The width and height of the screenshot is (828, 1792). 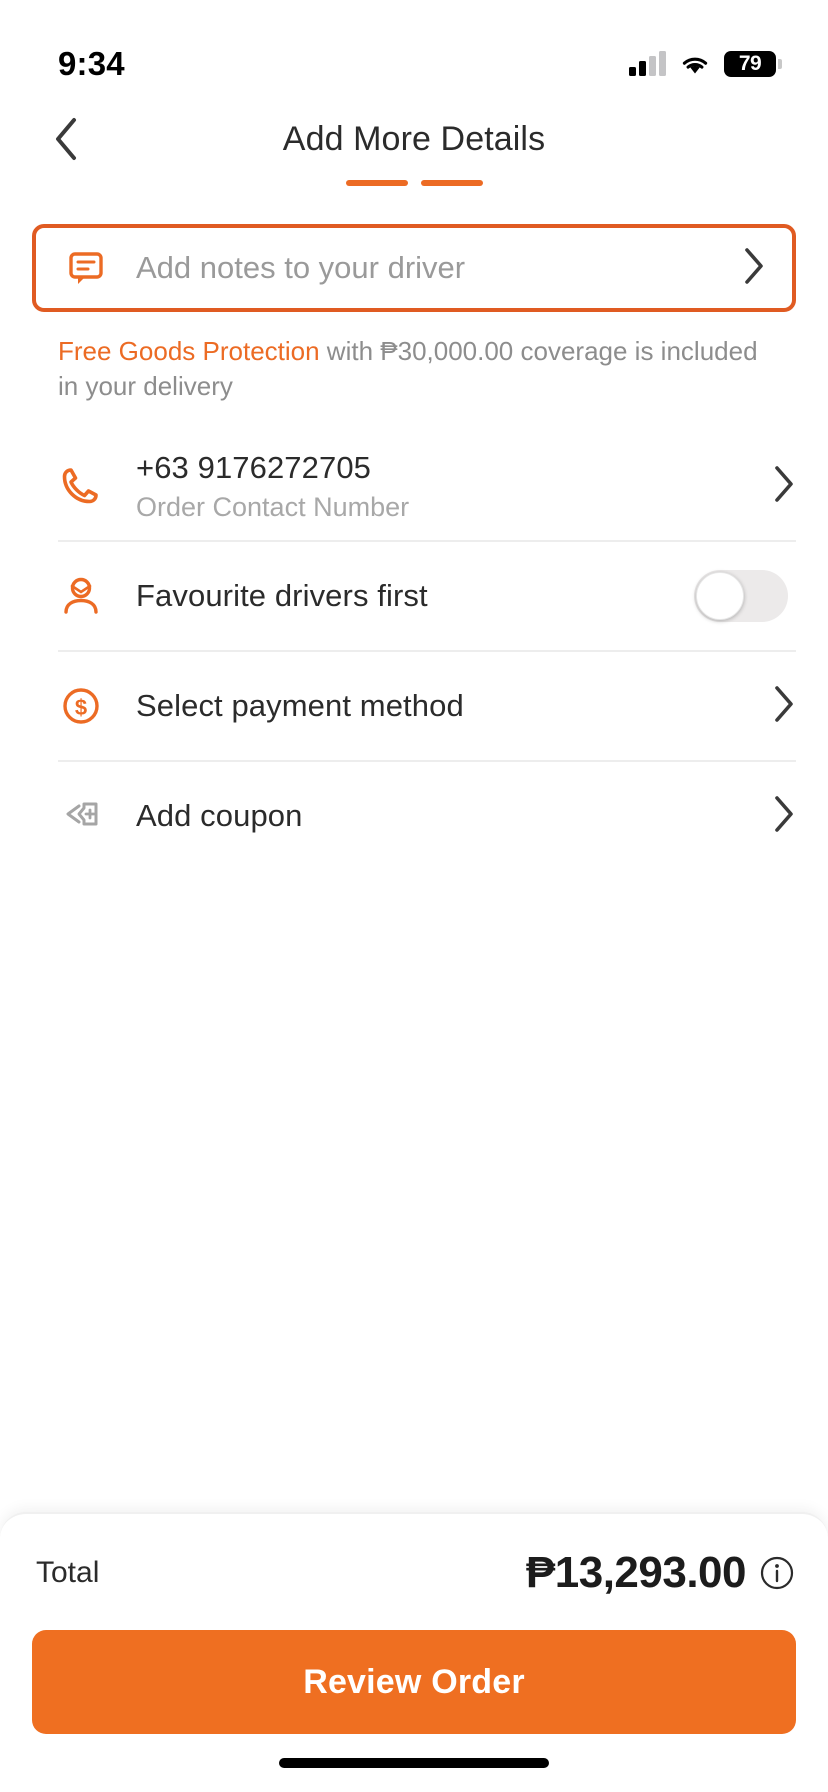 I want to click on review-order-button: Review Order, so click(x=414, y=1682).